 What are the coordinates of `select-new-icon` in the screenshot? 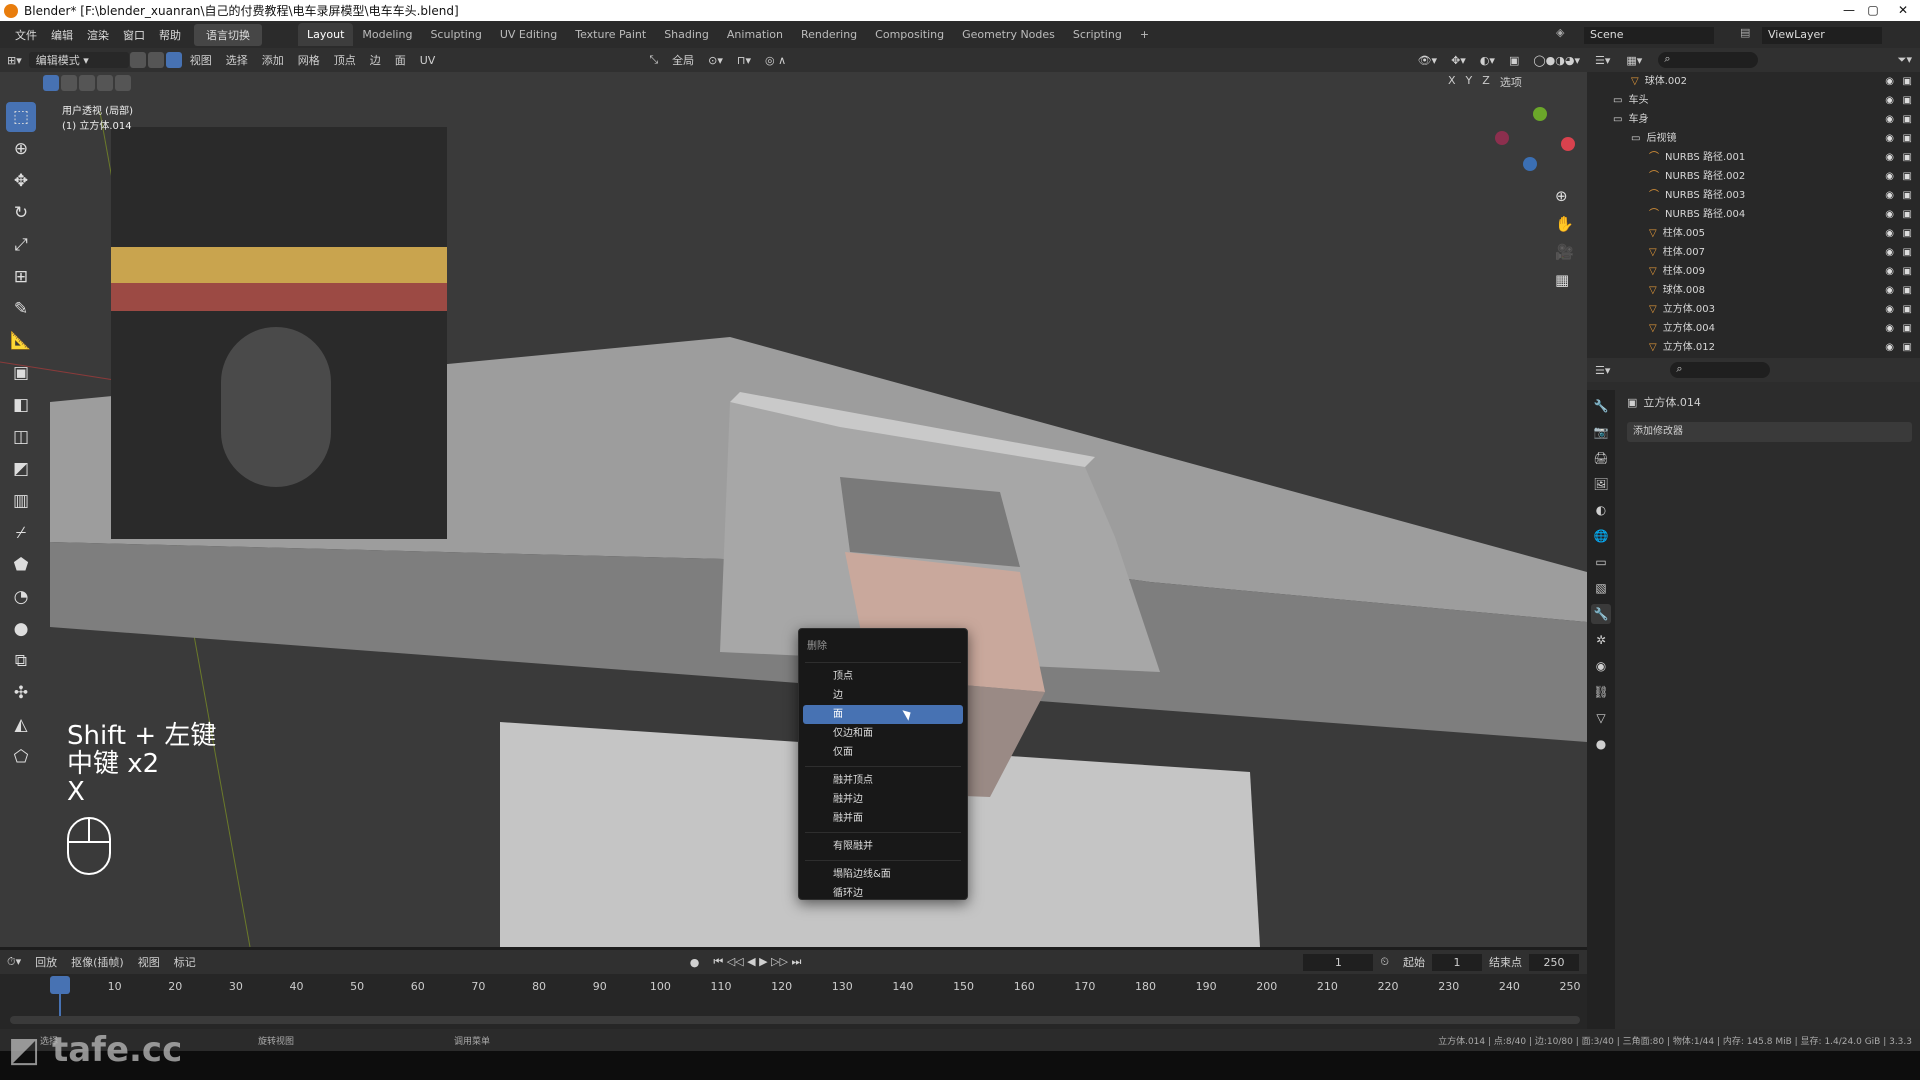 It's located at (51, 83).